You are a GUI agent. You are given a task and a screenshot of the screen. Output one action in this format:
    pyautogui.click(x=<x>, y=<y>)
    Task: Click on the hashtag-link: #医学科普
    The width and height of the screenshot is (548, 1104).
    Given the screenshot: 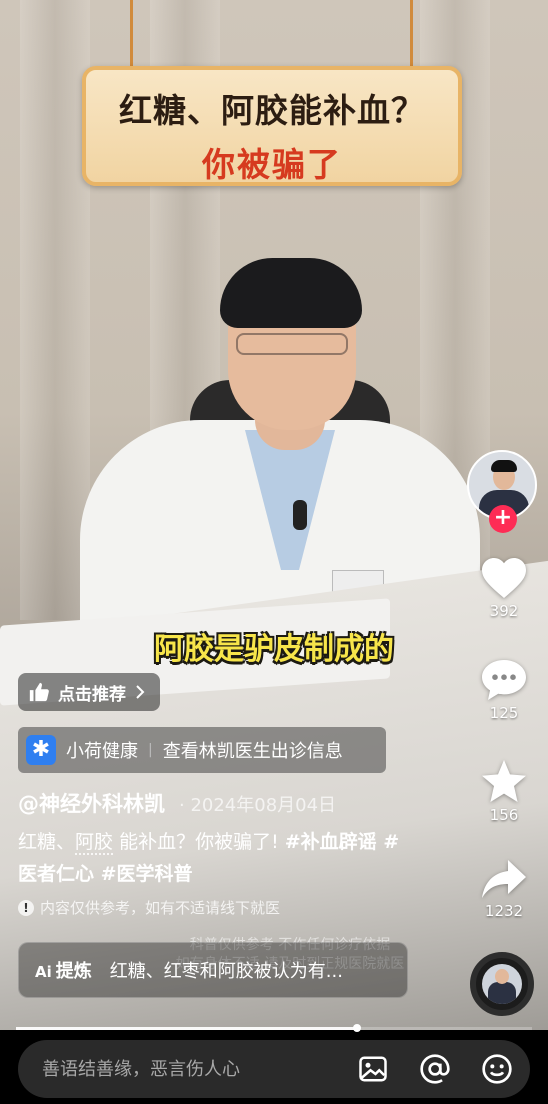 What is the action you would take?
    pyautogui.click(x=143, y=874)
    